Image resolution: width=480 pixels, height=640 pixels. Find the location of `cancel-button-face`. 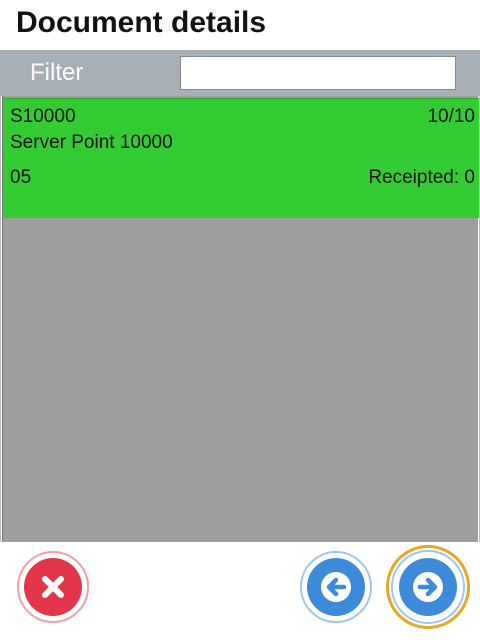

cancel-button-face is located at coordinates (53, 587).